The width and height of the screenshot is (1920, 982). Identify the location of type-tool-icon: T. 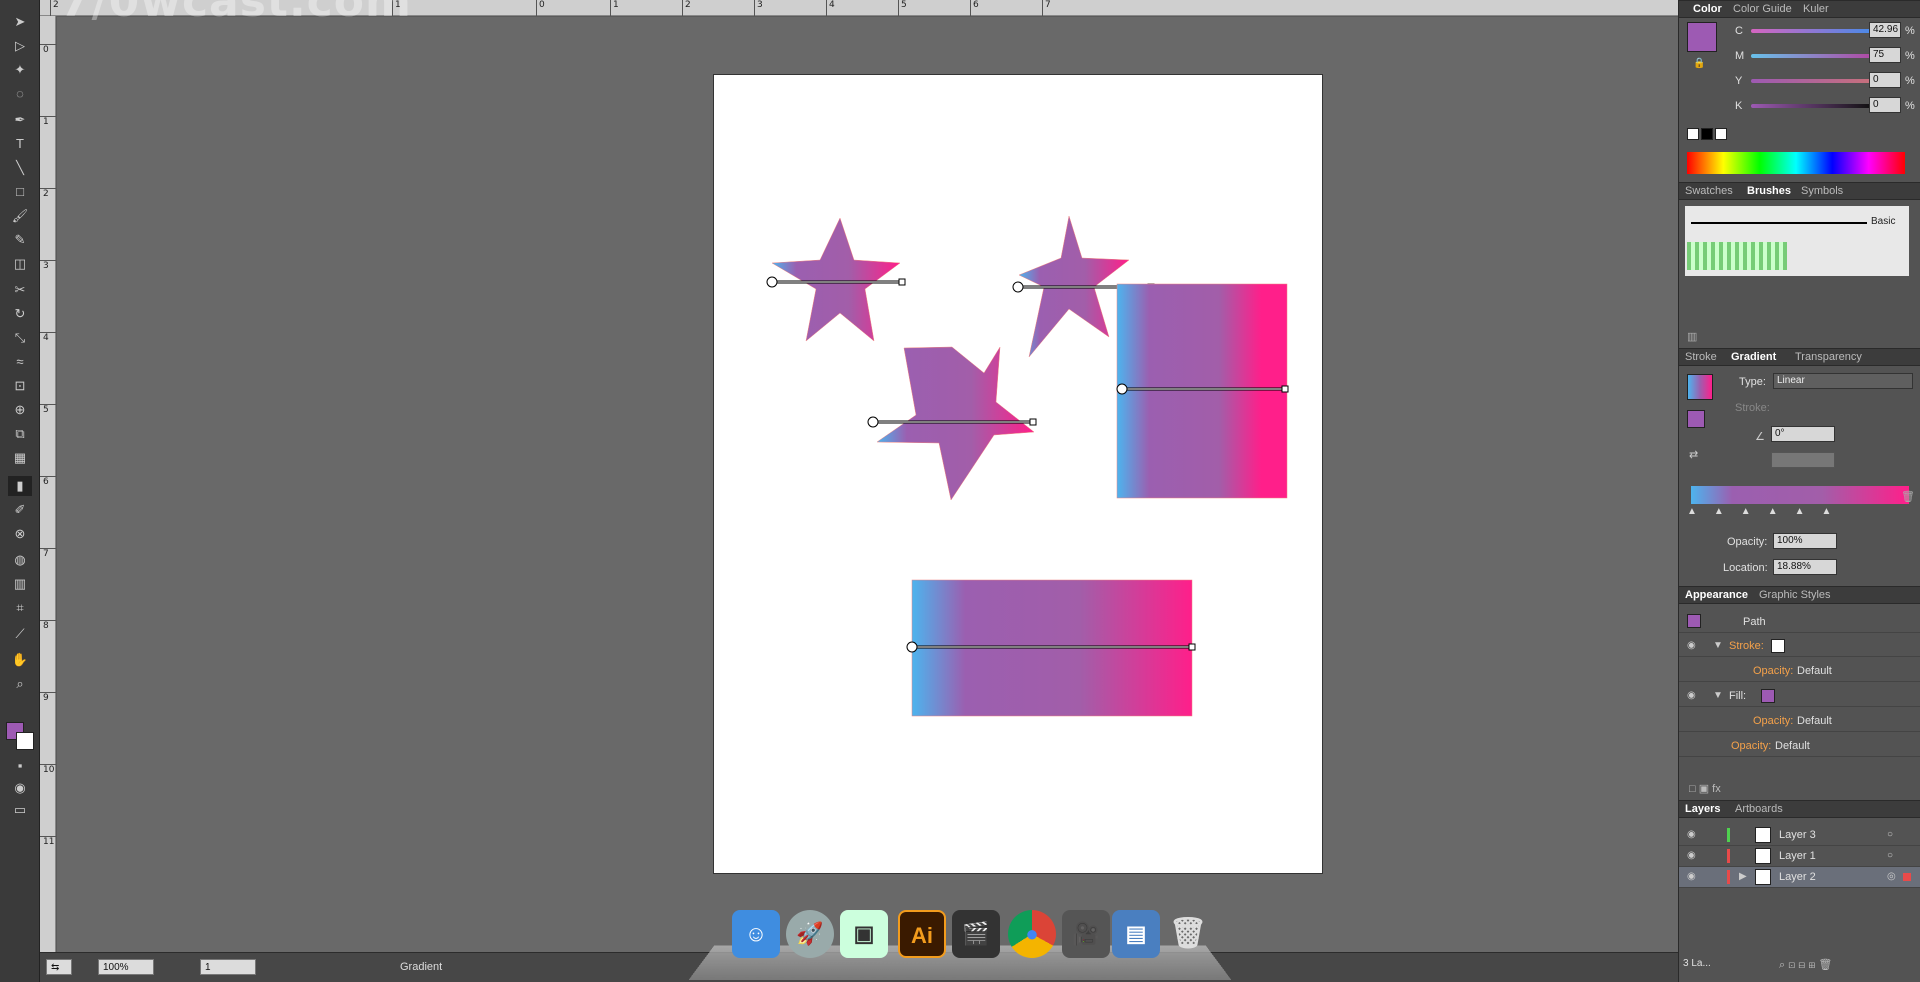
(20, 144).